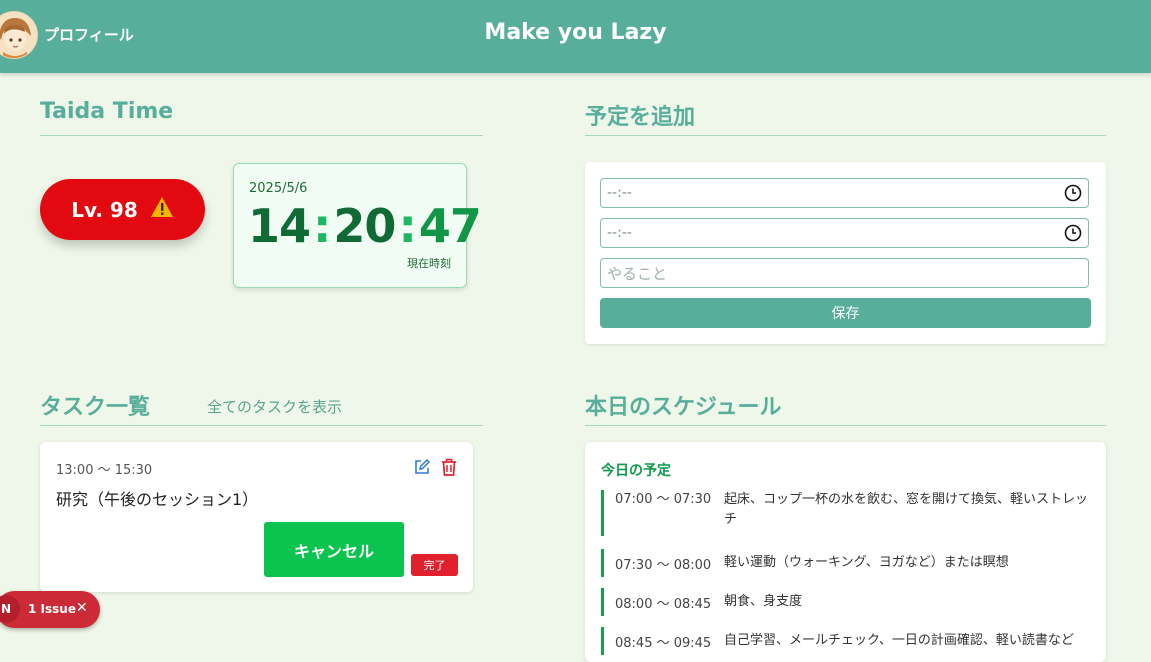  I want to click on issue-indicator: N 1 Issue ✕, so click(50, 609).